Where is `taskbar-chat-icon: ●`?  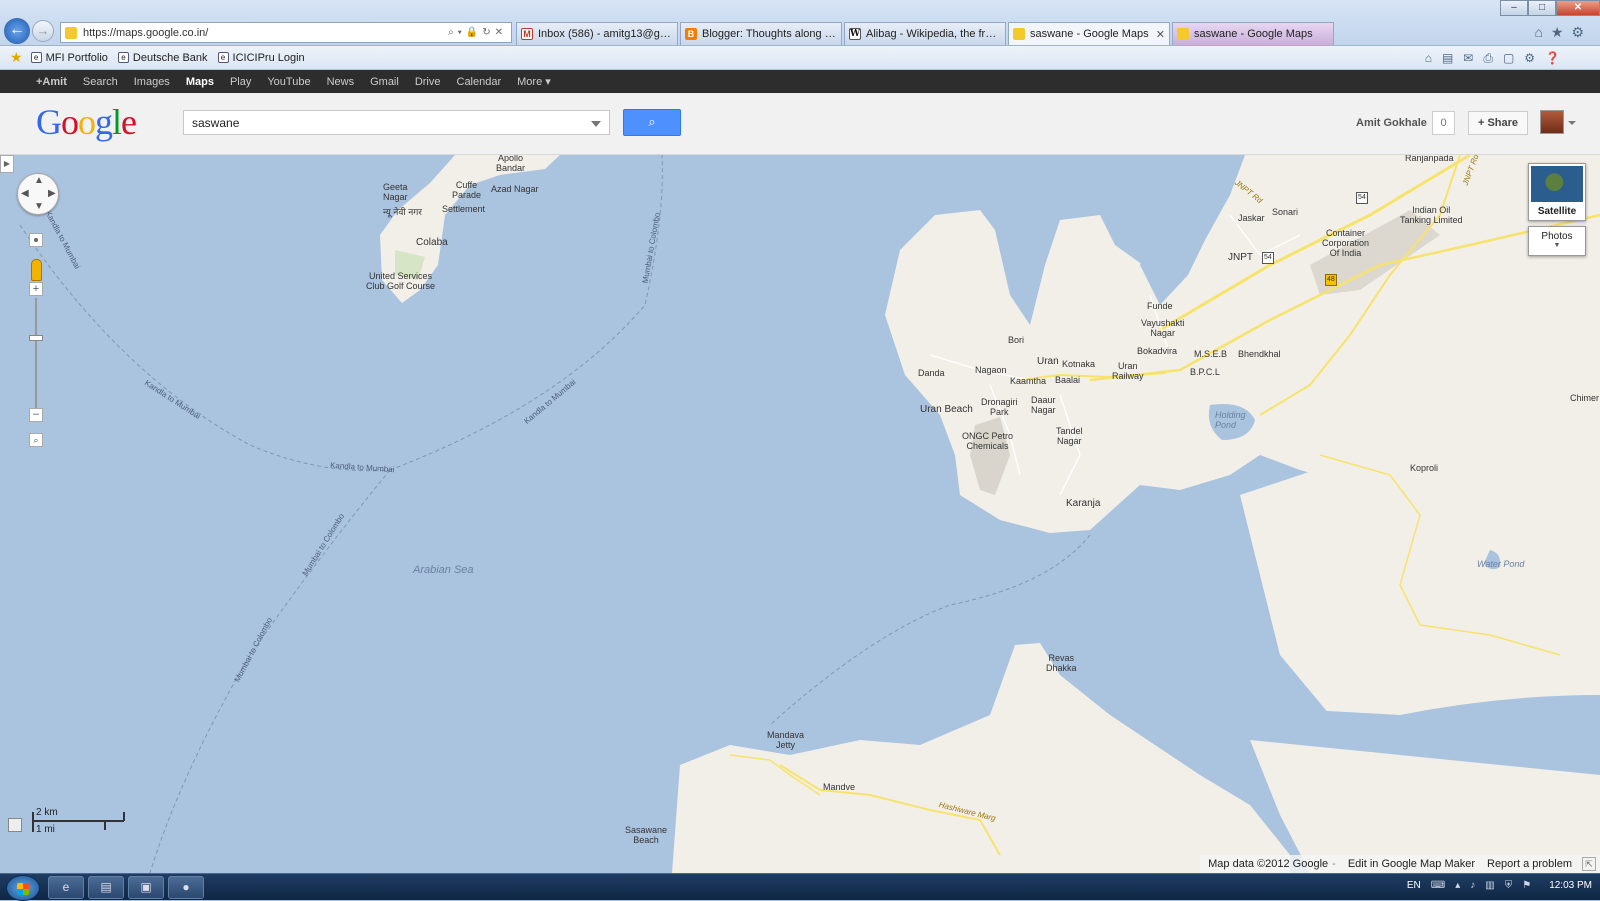
taskbar-chat-icon: ● is located at coordinates (186, 887).